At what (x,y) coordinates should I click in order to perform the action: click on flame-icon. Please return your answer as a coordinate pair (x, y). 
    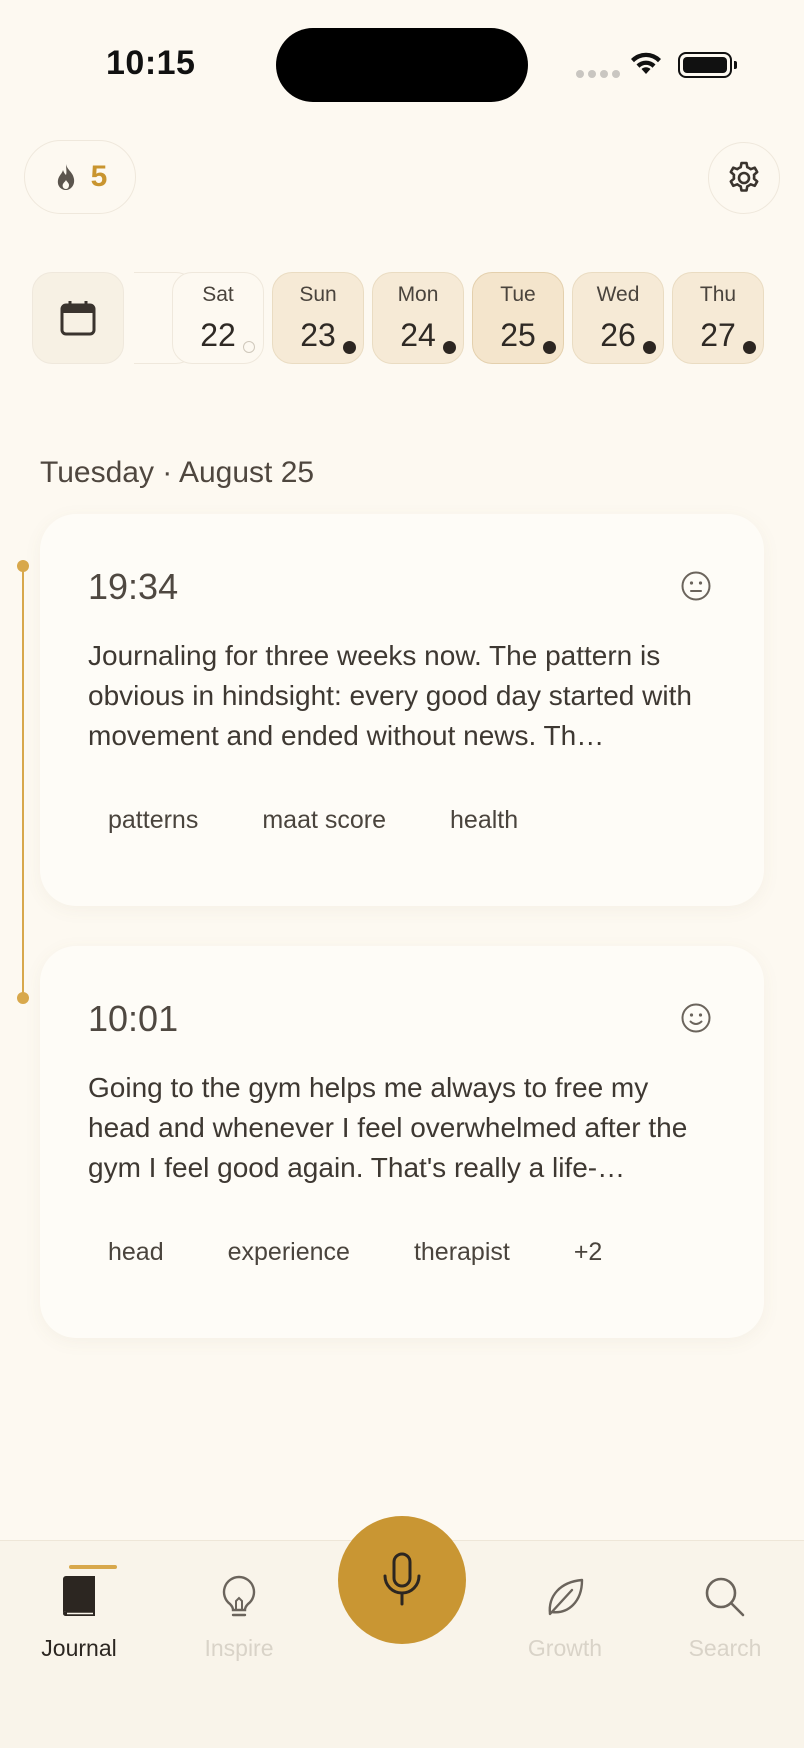
    Looking at the image, I should click on (65, 177).